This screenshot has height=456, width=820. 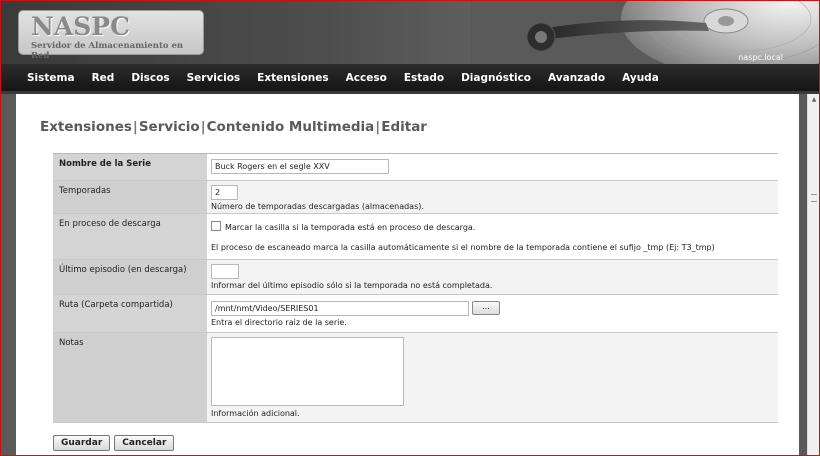 I want to click on breadcrumb-item-servicio: Servicio, so click(x=169, y=127).